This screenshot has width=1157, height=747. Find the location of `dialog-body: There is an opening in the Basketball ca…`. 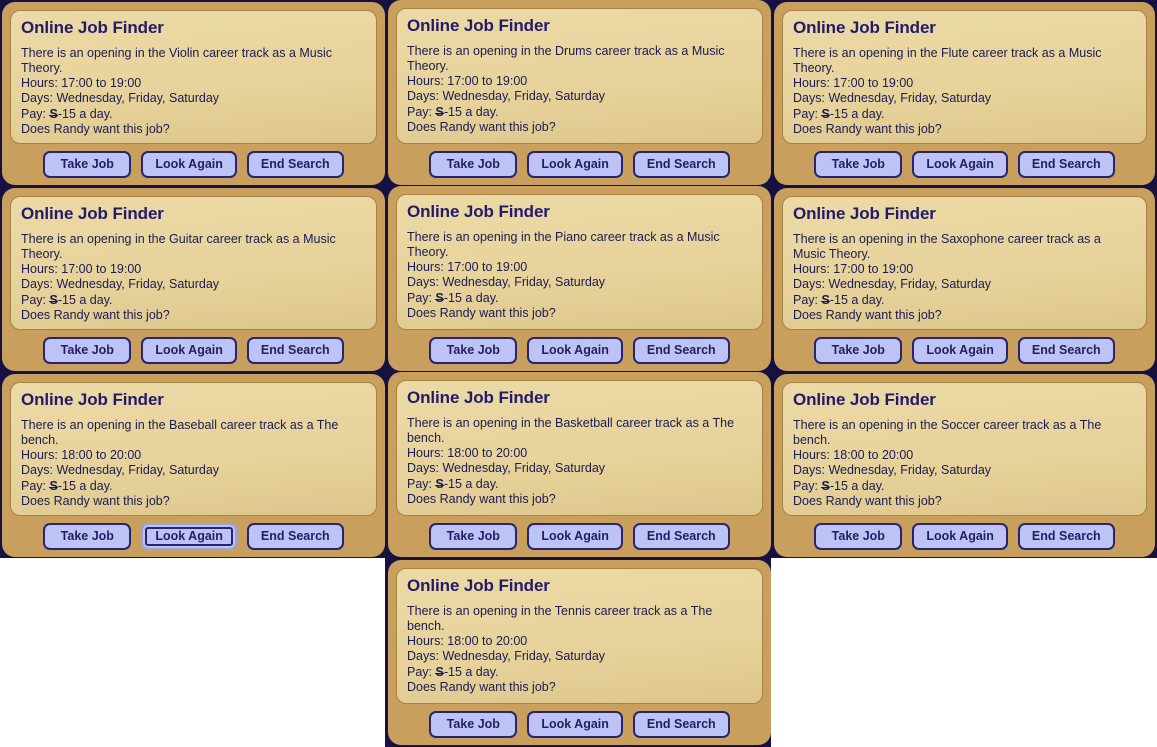

dialog-body: There is an opening in the Basketball ca… is located at coordinates (579, 461).